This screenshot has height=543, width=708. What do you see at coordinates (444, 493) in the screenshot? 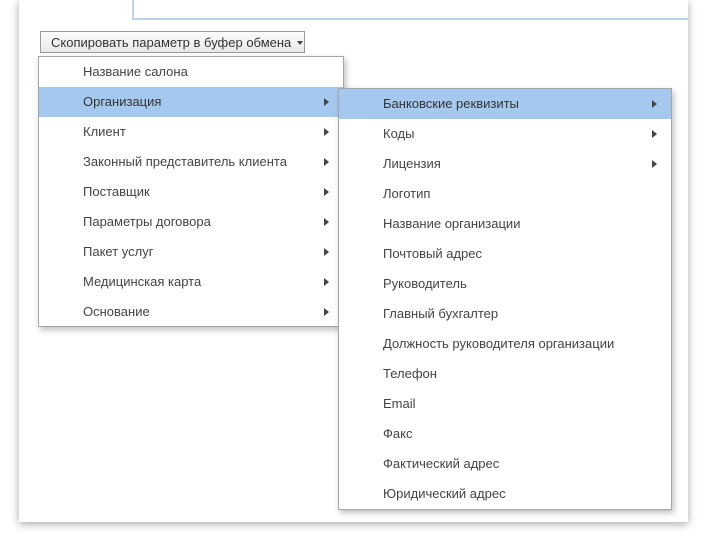
I see `menu-item-label: Юридический адрес` at bounding box center [444, 493].